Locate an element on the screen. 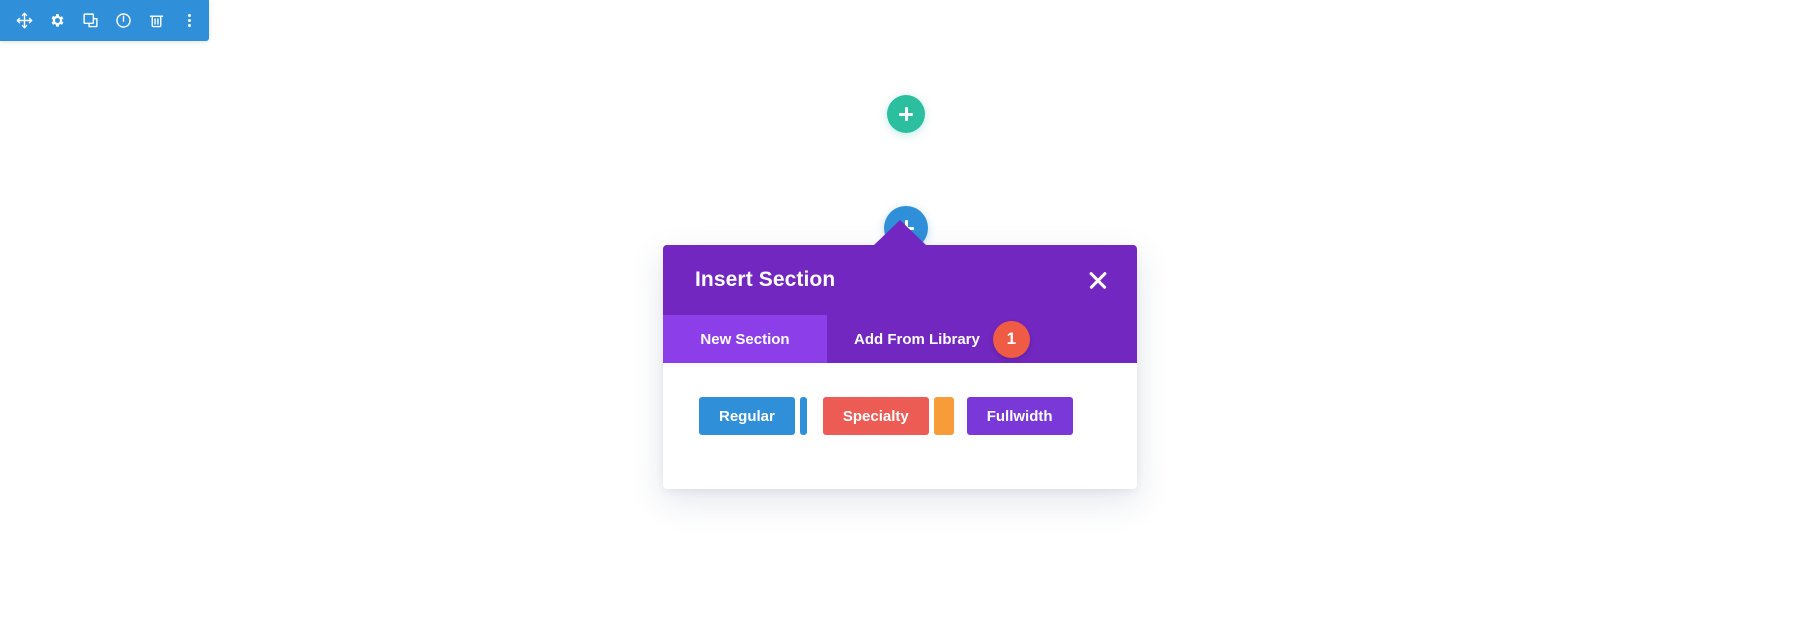 The image size is (1800, 627). page-title: Insert Section is located at coordinates (765, 279).